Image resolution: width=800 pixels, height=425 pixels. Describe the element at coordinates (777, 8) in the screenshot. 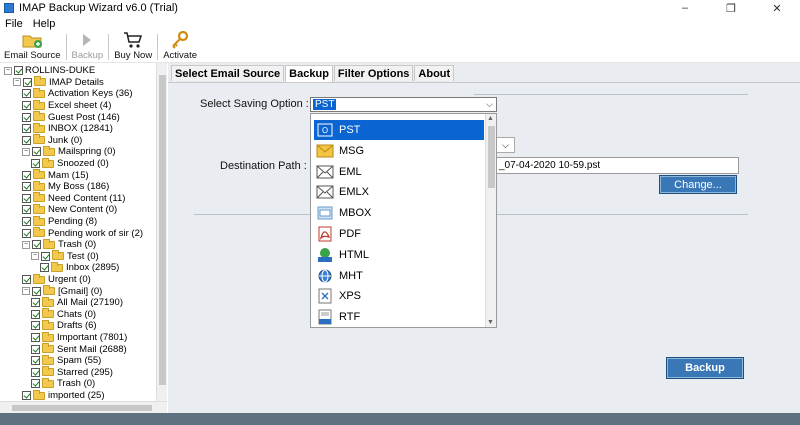

I see `close-button: ✕` at that location.